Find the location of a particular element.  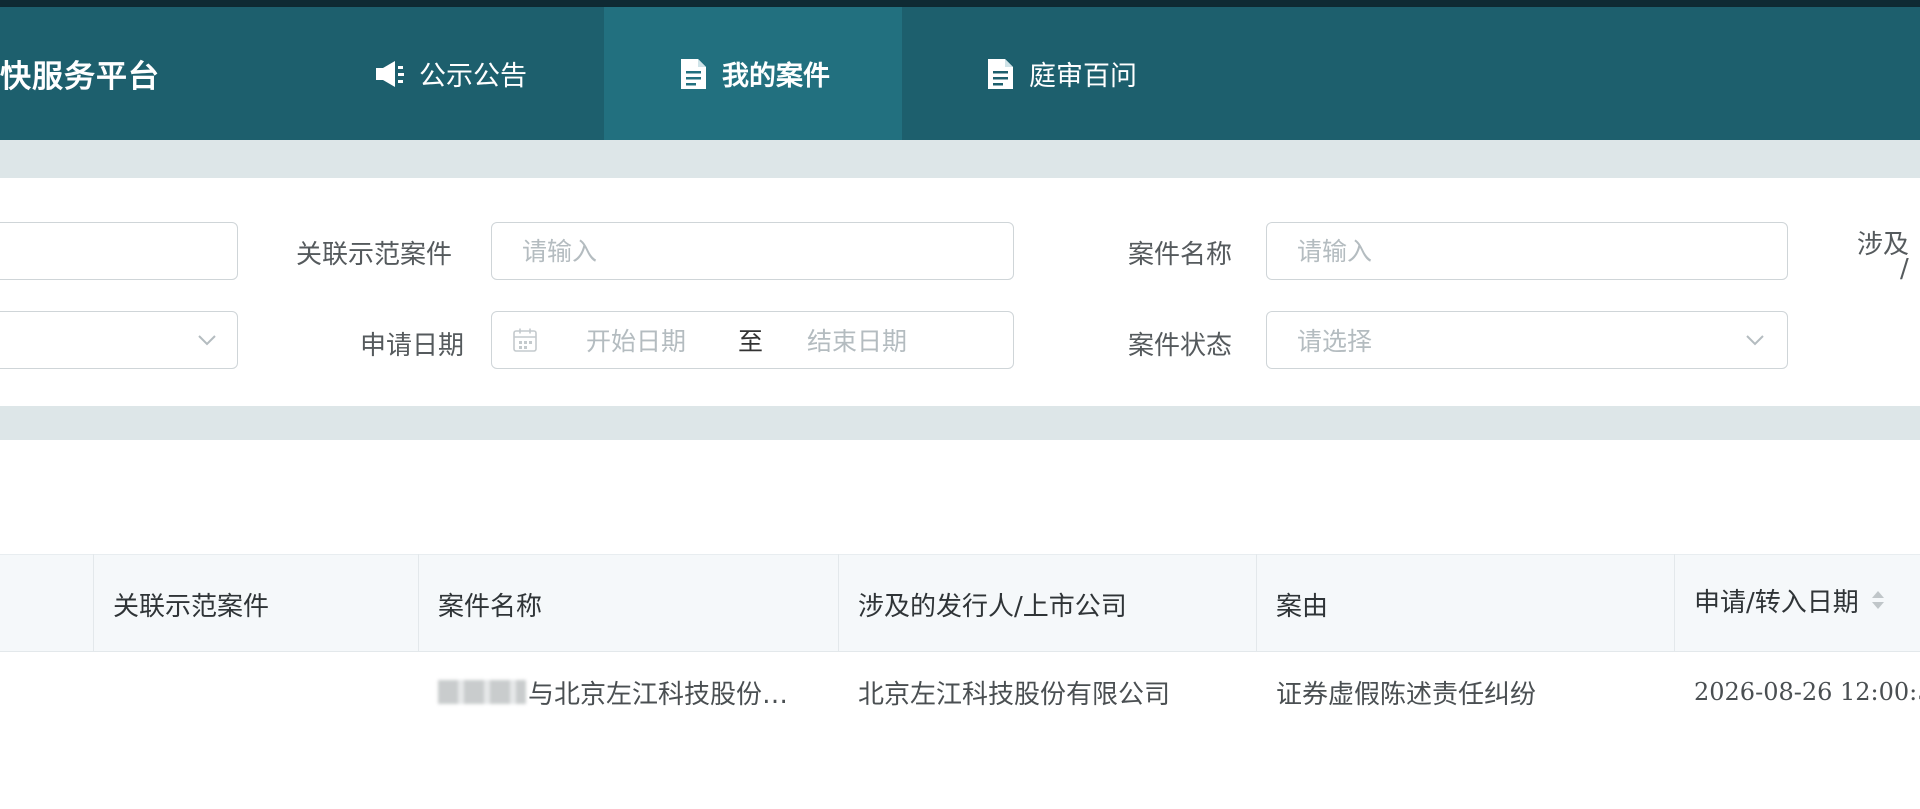

filter-top-band is located at coordinates (960, 159).